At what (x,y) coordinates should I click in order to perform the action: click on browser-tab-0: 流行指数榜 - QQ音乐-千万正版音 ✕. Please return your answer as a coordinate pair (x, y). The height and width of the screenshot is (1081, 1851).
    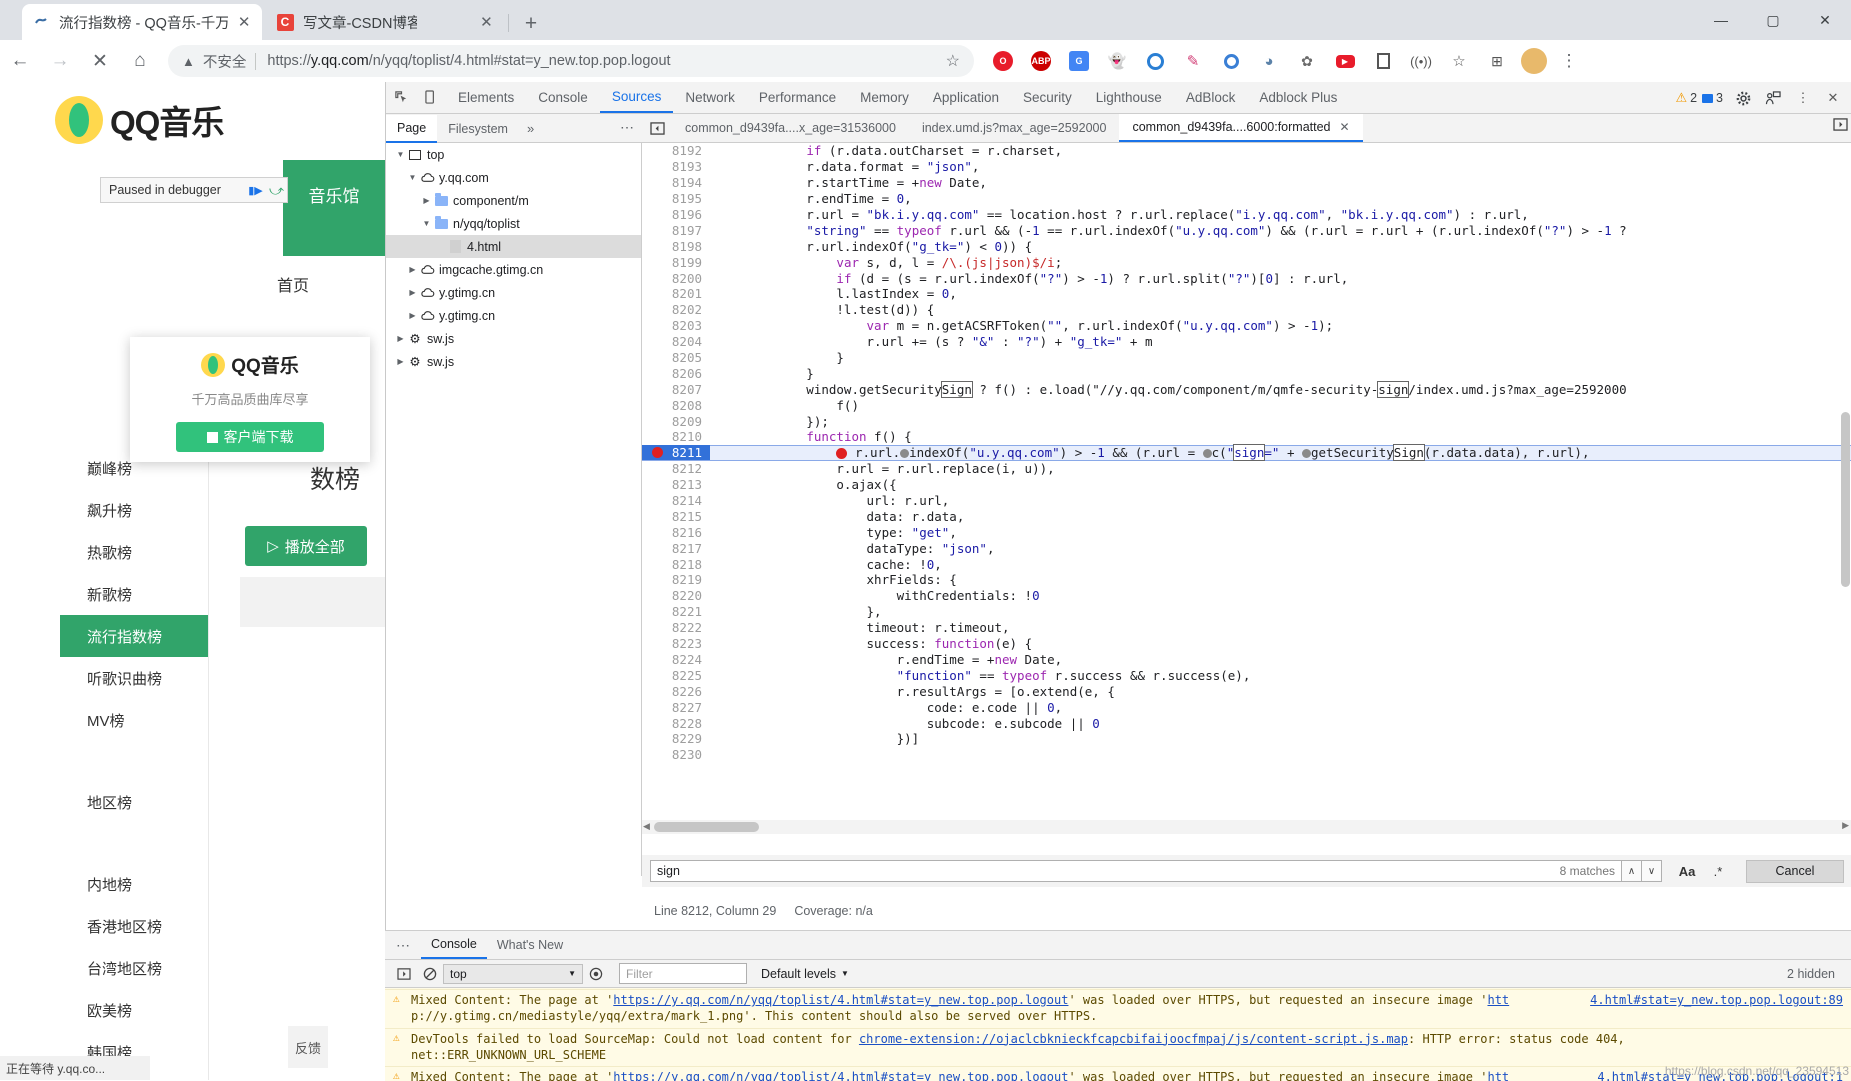
    Looking at the image, I should click on (142, 22).